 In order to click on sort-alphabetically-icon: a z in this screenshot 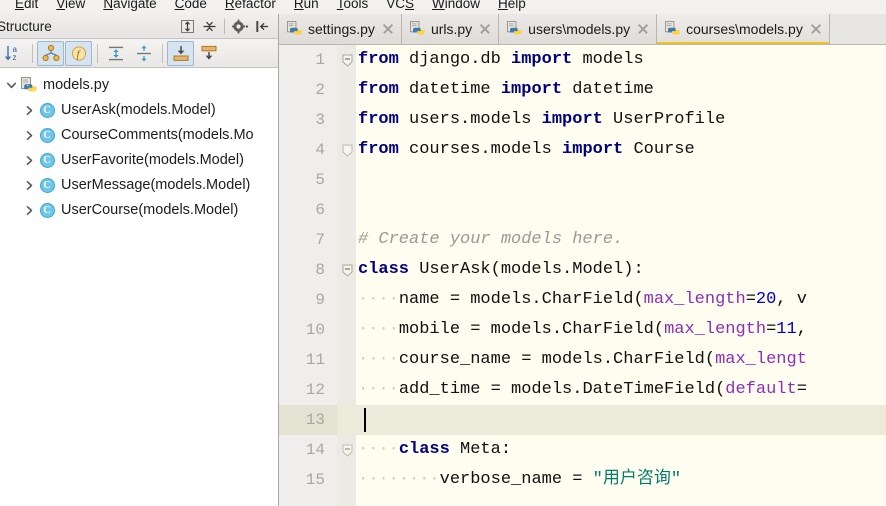, I will do `click(13, 53)`.